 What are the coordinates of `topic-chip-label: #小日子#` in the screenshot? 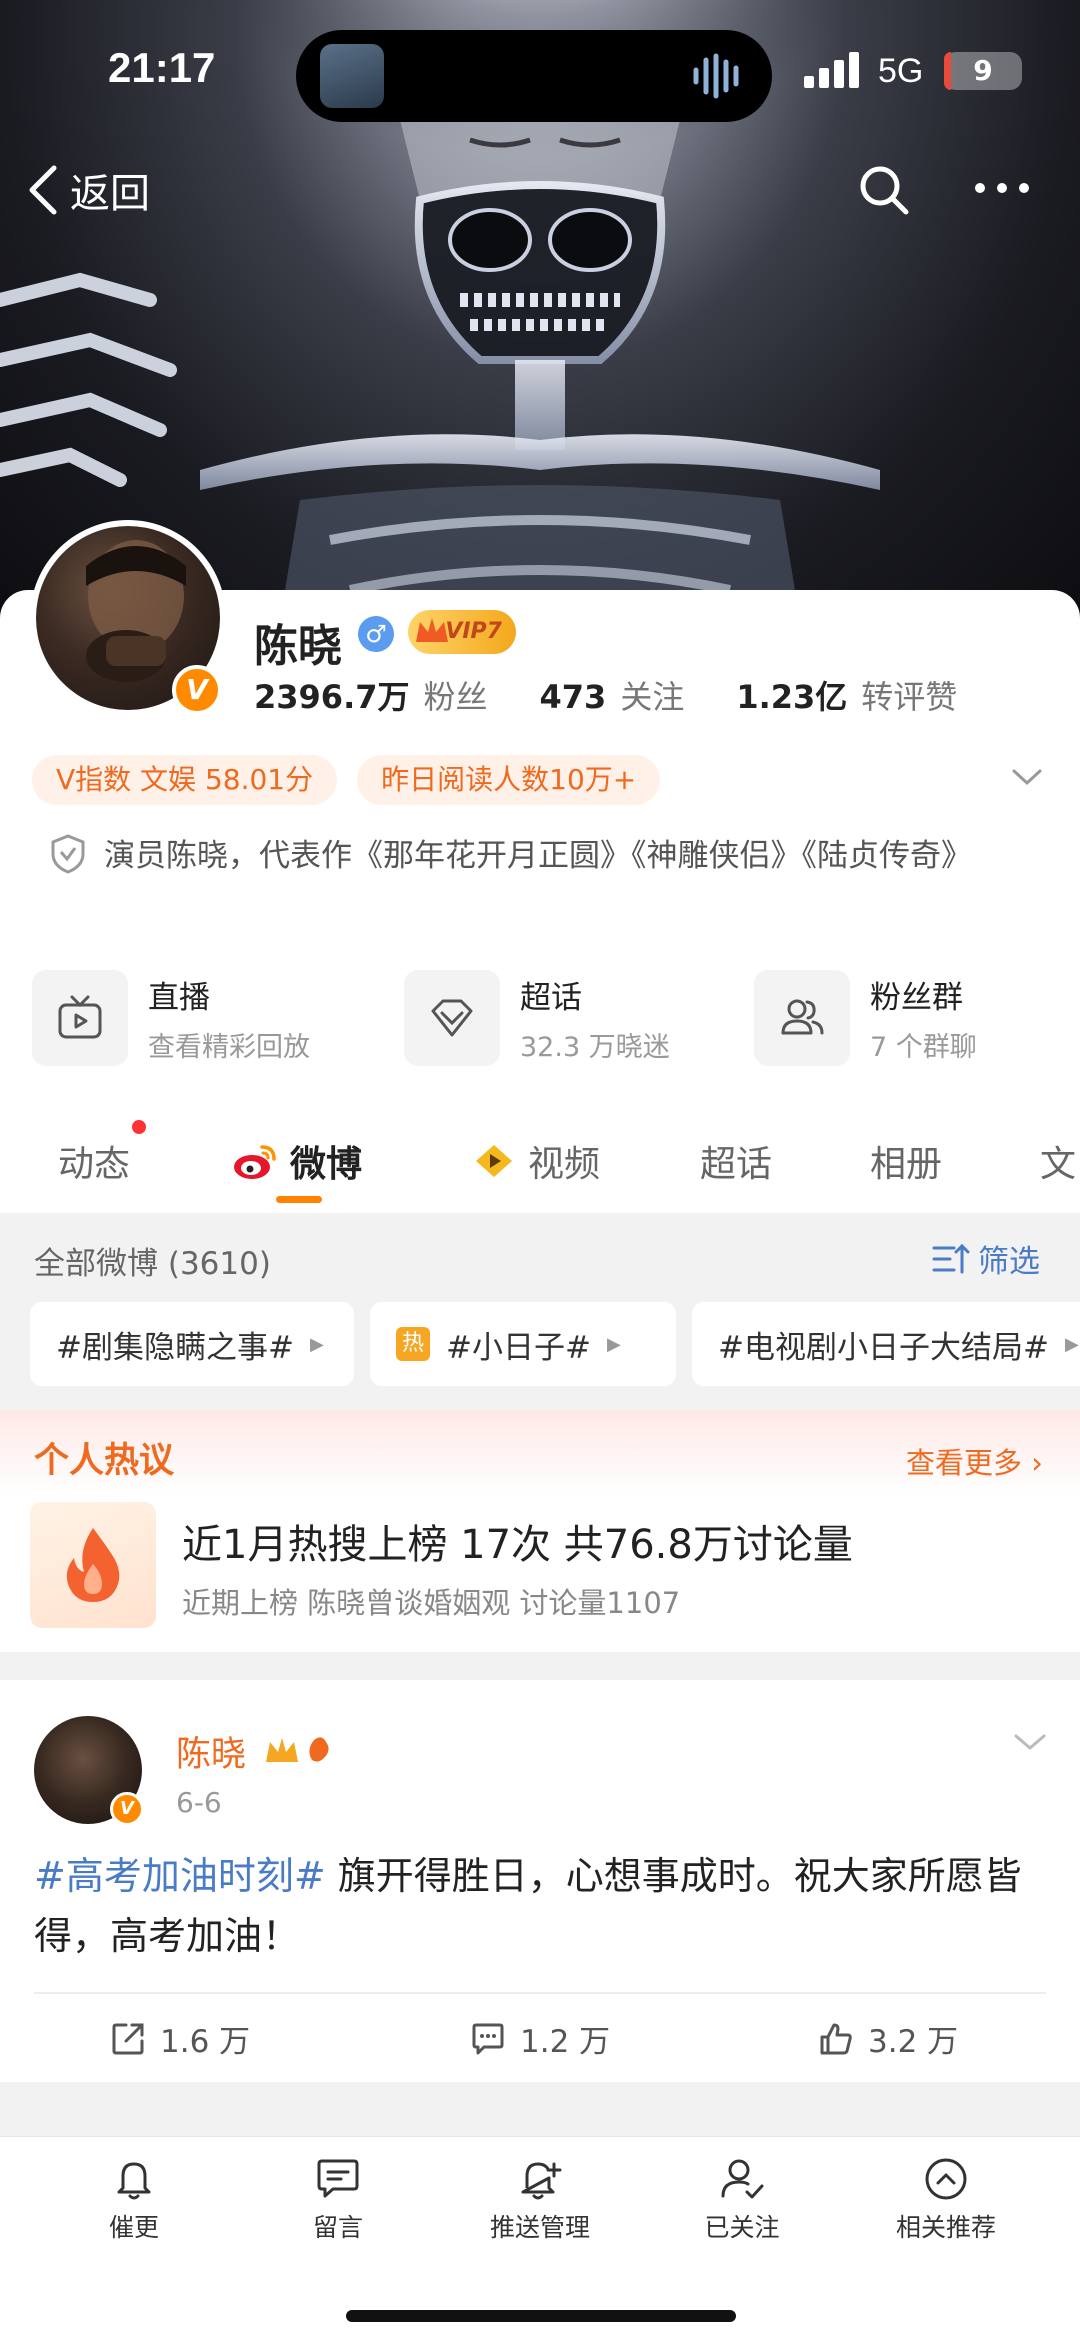 It's located at (518, 1347).